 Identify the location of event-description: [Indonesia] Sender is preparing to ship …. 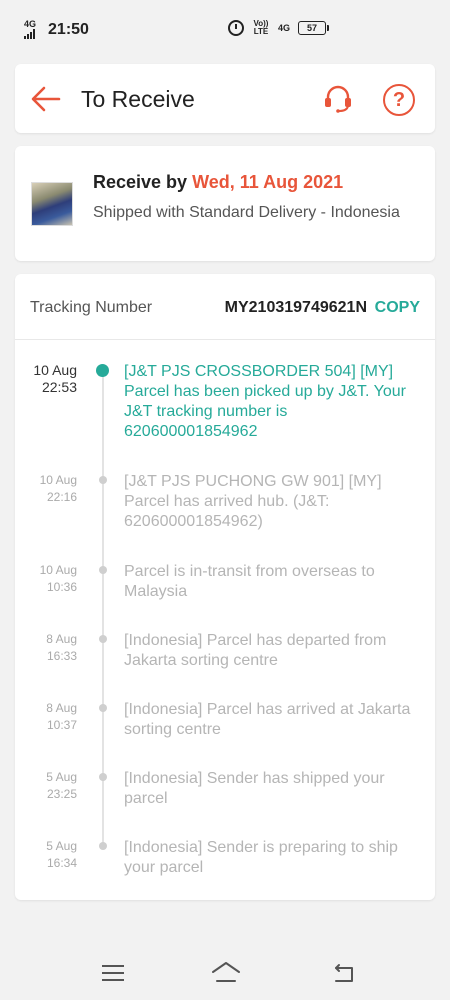
(261, 857).